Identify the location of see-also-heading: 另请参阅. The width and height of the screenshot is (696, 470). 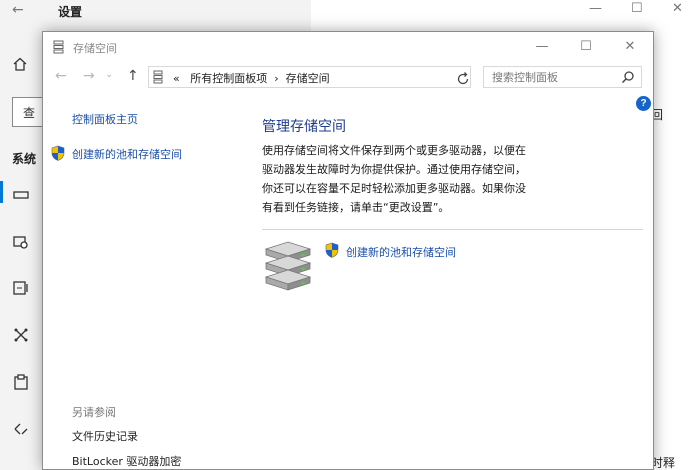
(94, 412).